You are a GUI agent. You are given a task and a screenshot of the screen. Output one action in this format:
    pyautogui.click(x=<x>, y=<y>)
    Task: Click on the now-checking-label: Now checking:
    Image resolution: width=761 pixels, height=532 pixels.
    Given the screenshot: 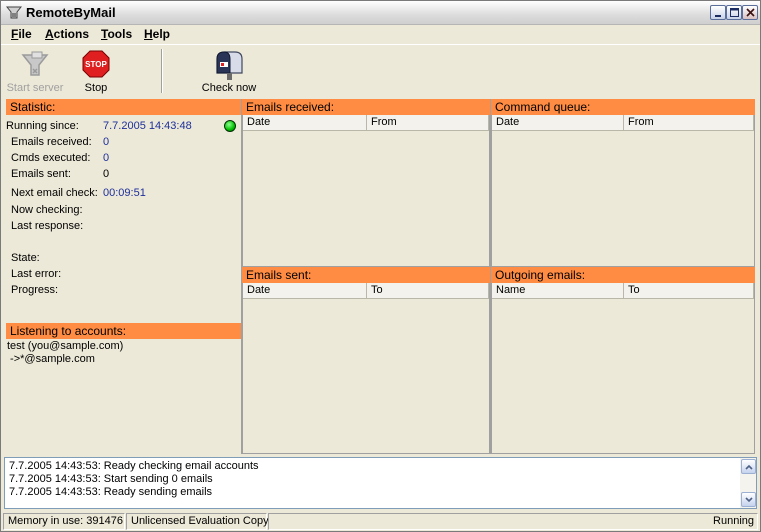 What is the action you would take?
    pyautogui.click(x=47, y=210)
    